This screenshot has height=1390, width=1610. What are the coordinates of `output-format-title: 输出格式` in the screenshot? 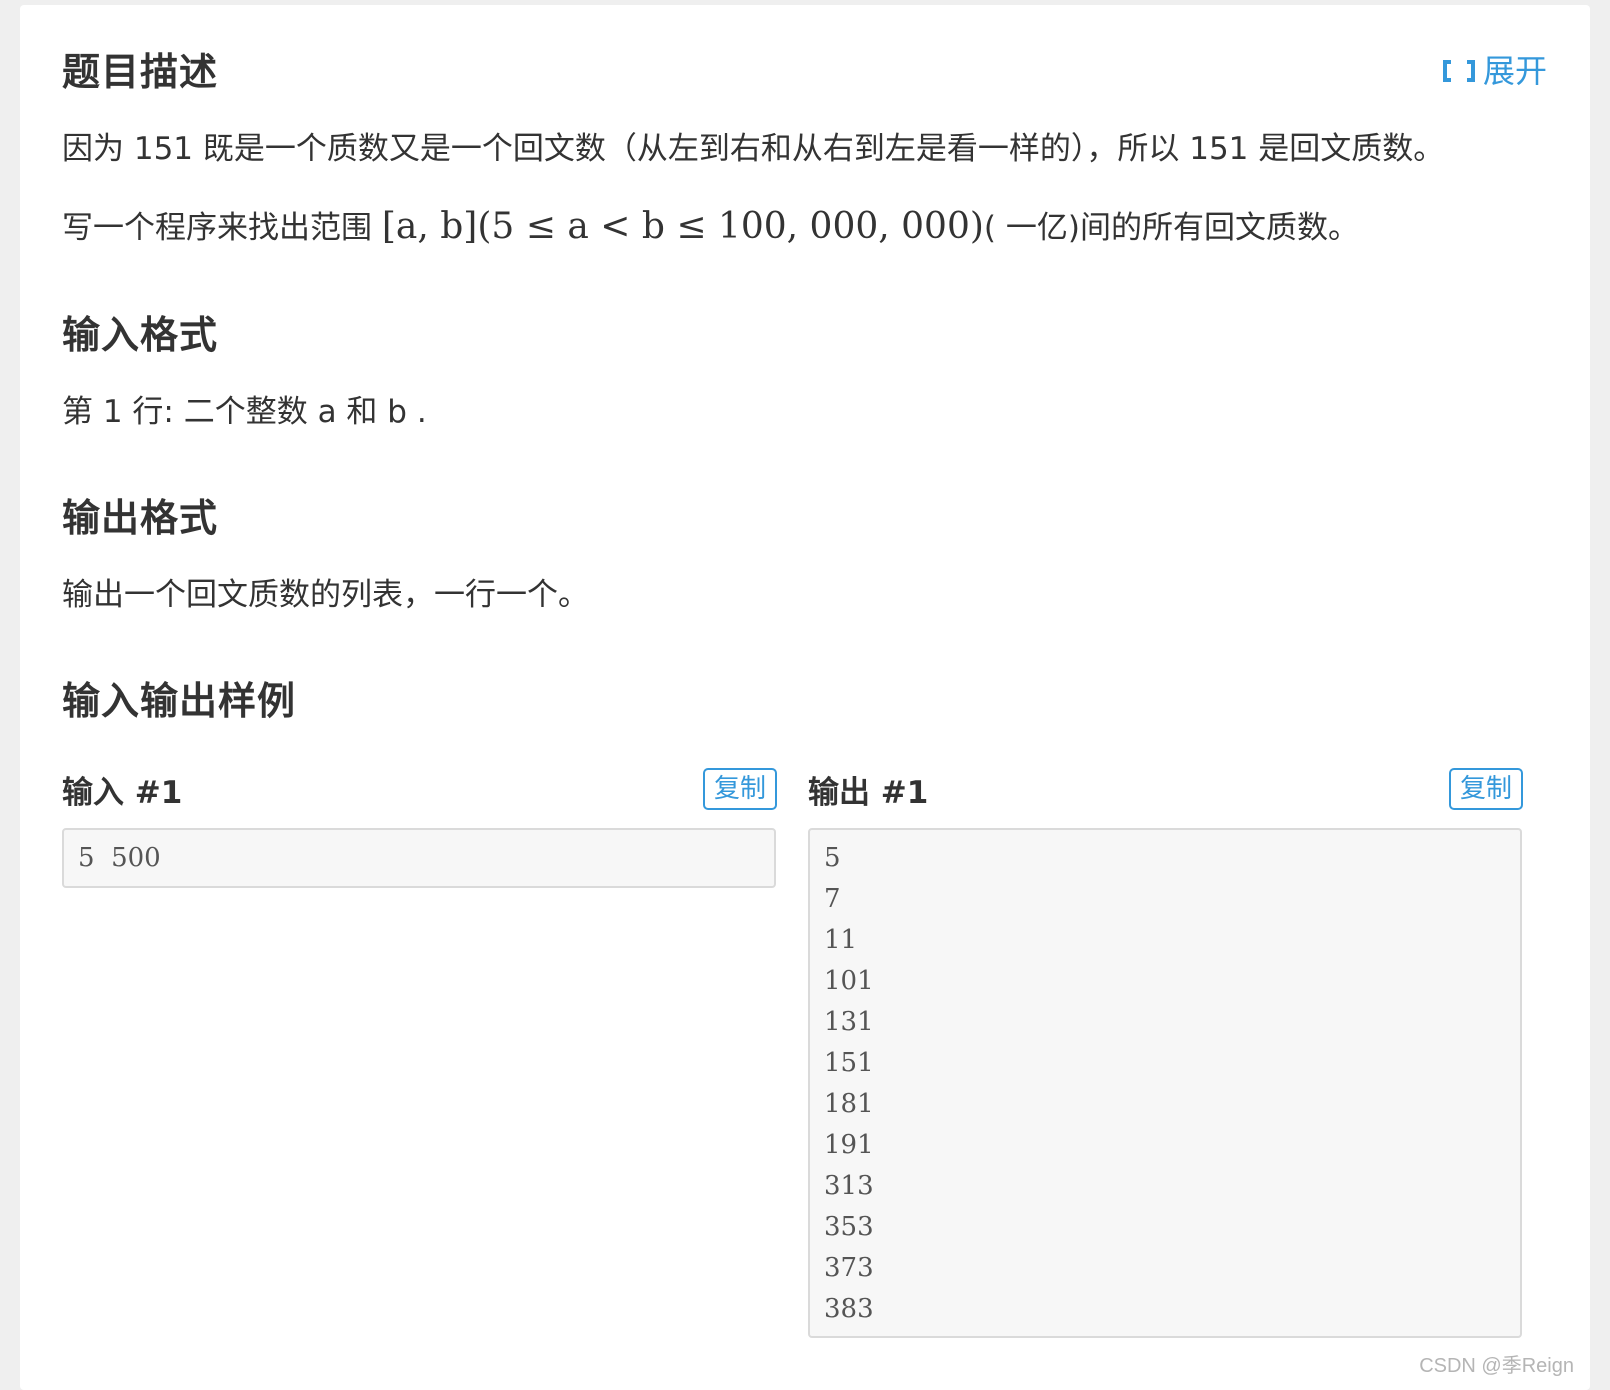 It's located at (140, 518).